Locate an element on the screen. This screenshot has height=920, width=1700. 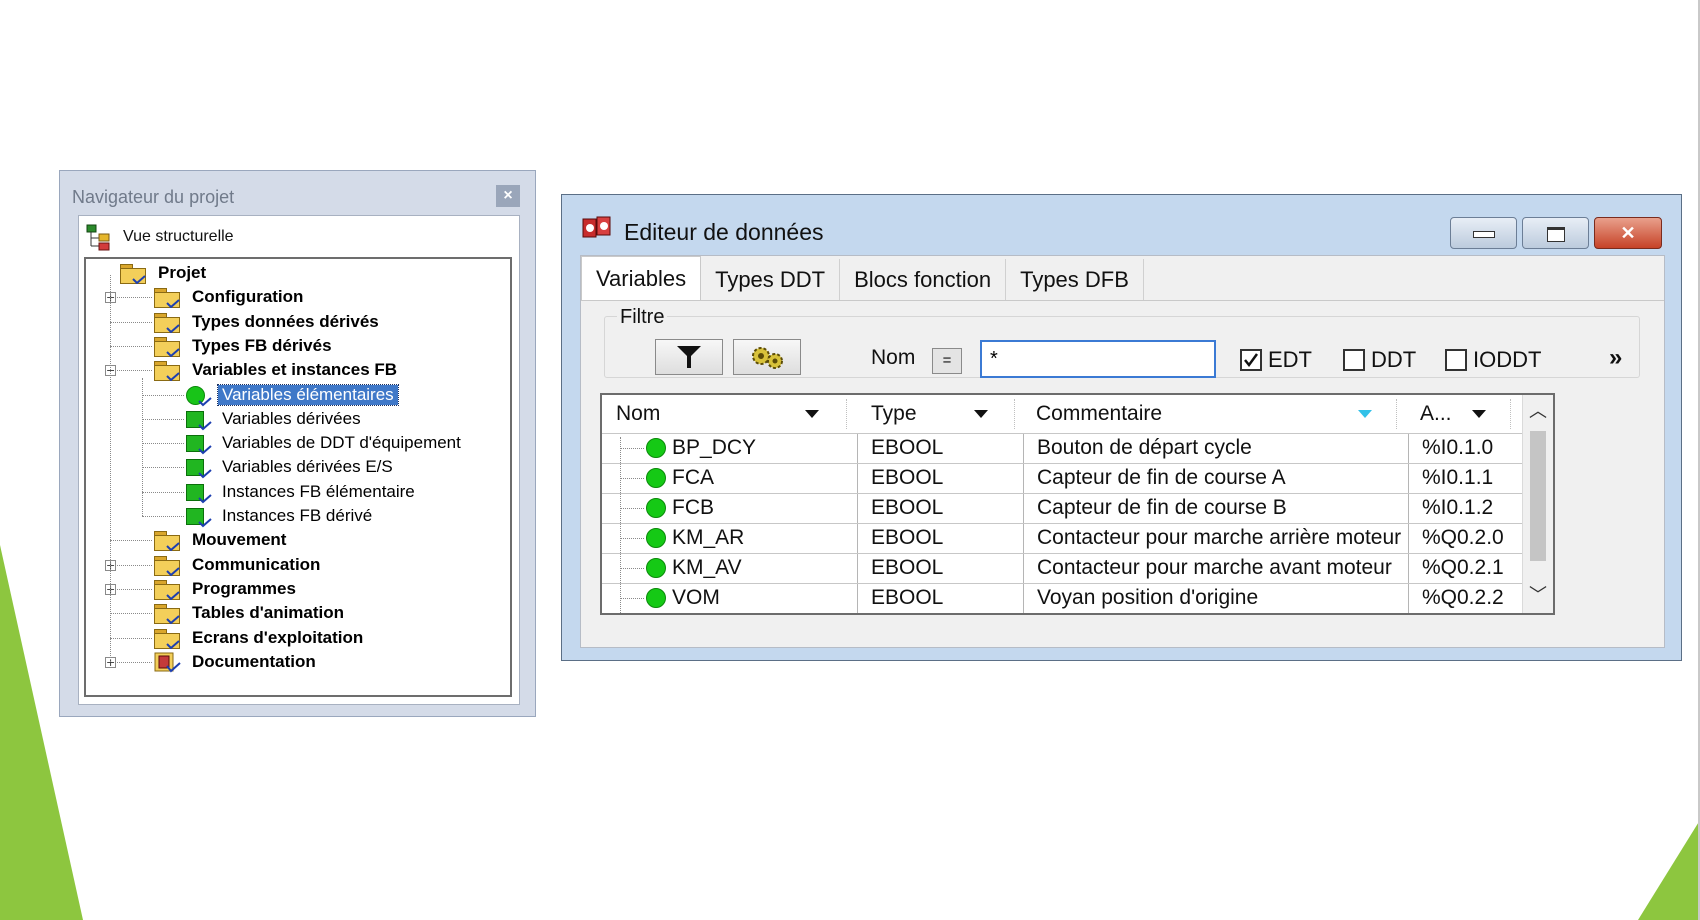
tree-item: Variables et instances FB is located at coordinates (276, 370).